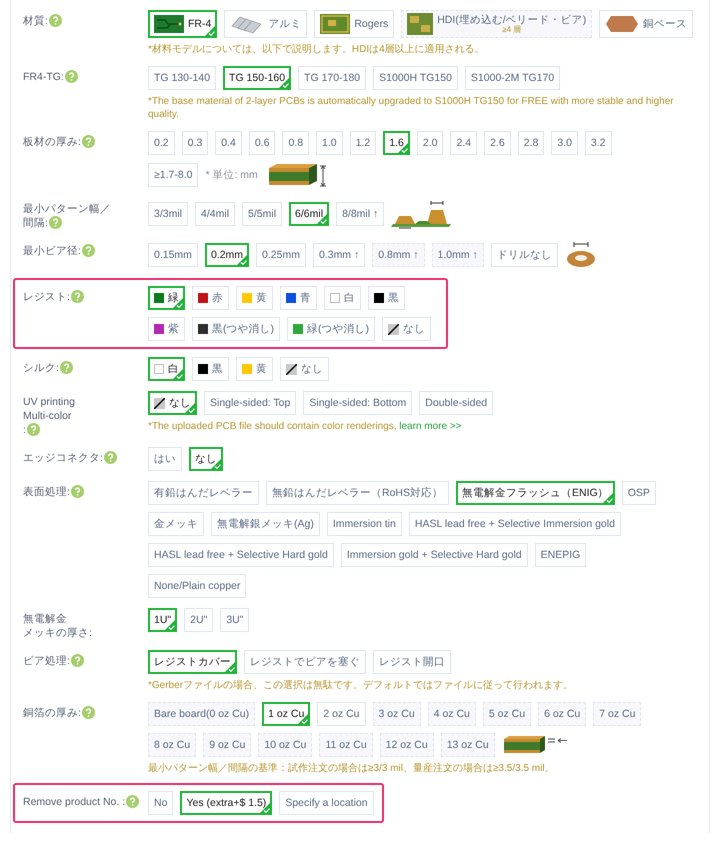 The height and width of the screenshot is (848, 720). I want to click on option-button: 銅ベース, so click(646, 24).